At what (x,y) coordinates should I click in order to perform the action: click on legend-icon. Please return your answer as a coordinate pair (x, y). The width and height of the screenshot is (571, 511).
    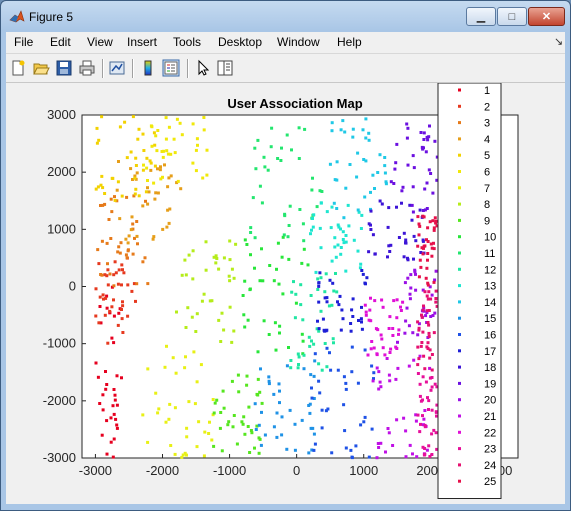
    Looking at the image, I should click on (171, 68).